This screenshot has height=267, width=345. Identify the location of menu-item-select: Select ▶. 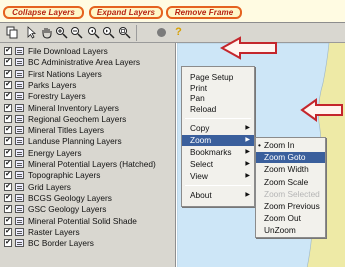
(218, 164).